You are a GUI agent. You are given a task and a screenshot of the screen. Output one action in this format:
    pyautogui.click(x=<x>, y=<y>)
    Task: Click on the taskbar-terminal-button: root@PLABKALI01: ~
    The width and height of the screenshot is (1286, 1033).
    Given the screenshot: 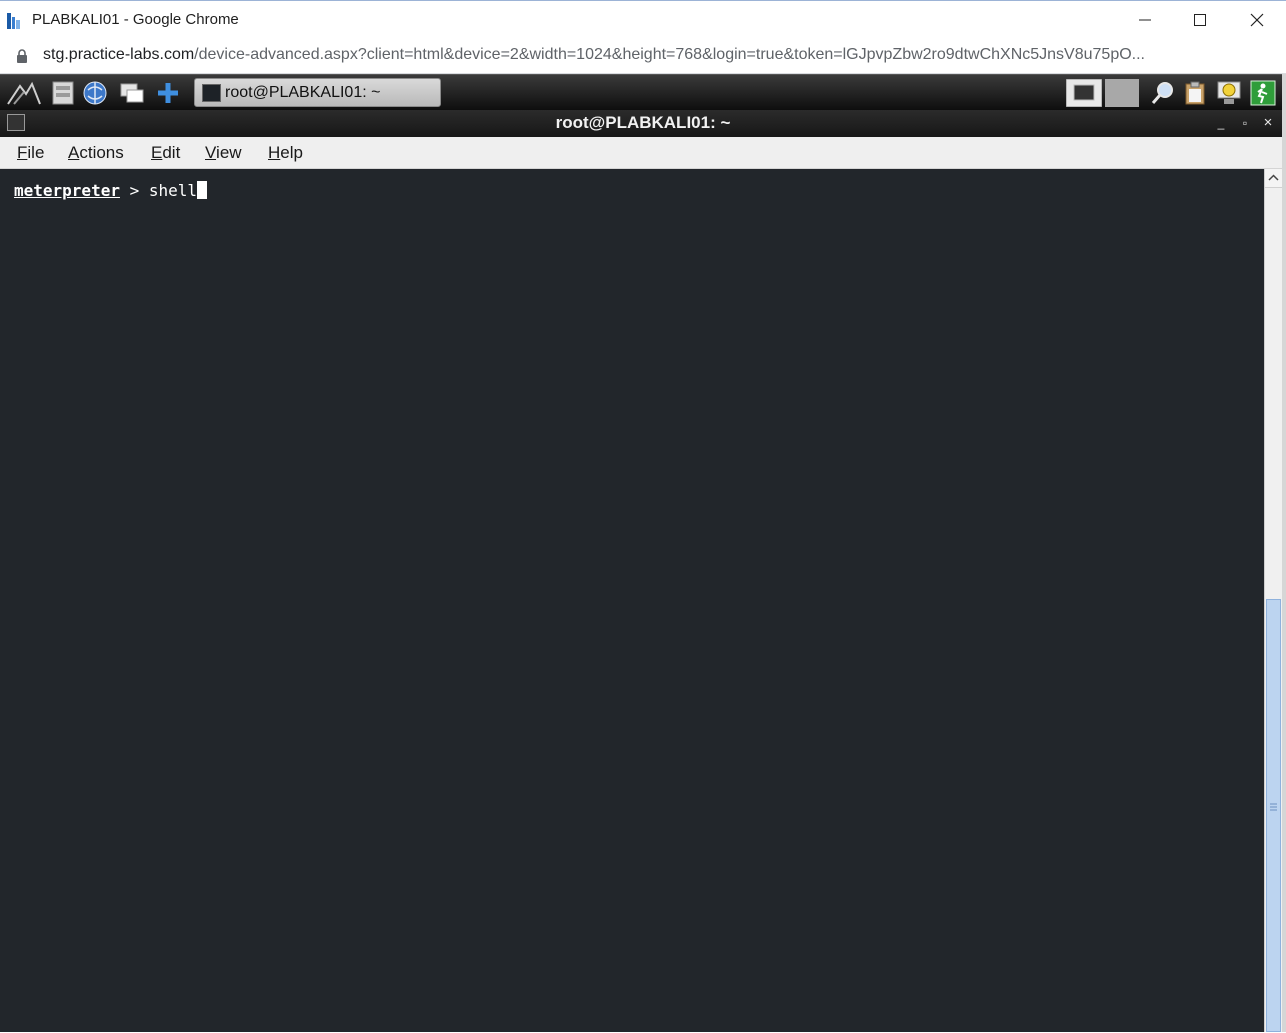 What is the action you would take?
    pyautogui.click(x=317, y=92)
    